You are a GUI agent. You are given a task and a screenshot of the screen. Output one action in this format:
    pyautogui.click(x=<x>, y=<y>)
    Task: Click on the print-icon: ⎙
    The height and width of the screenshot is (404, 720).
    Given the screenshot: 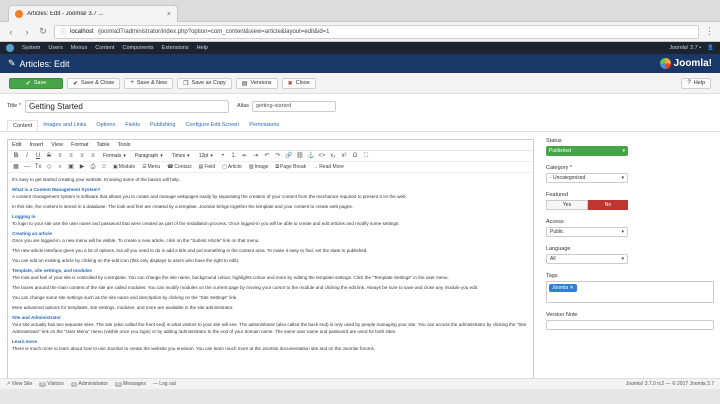 What is the action you would take?
    pyautogui.click(x=93, y=167)
    